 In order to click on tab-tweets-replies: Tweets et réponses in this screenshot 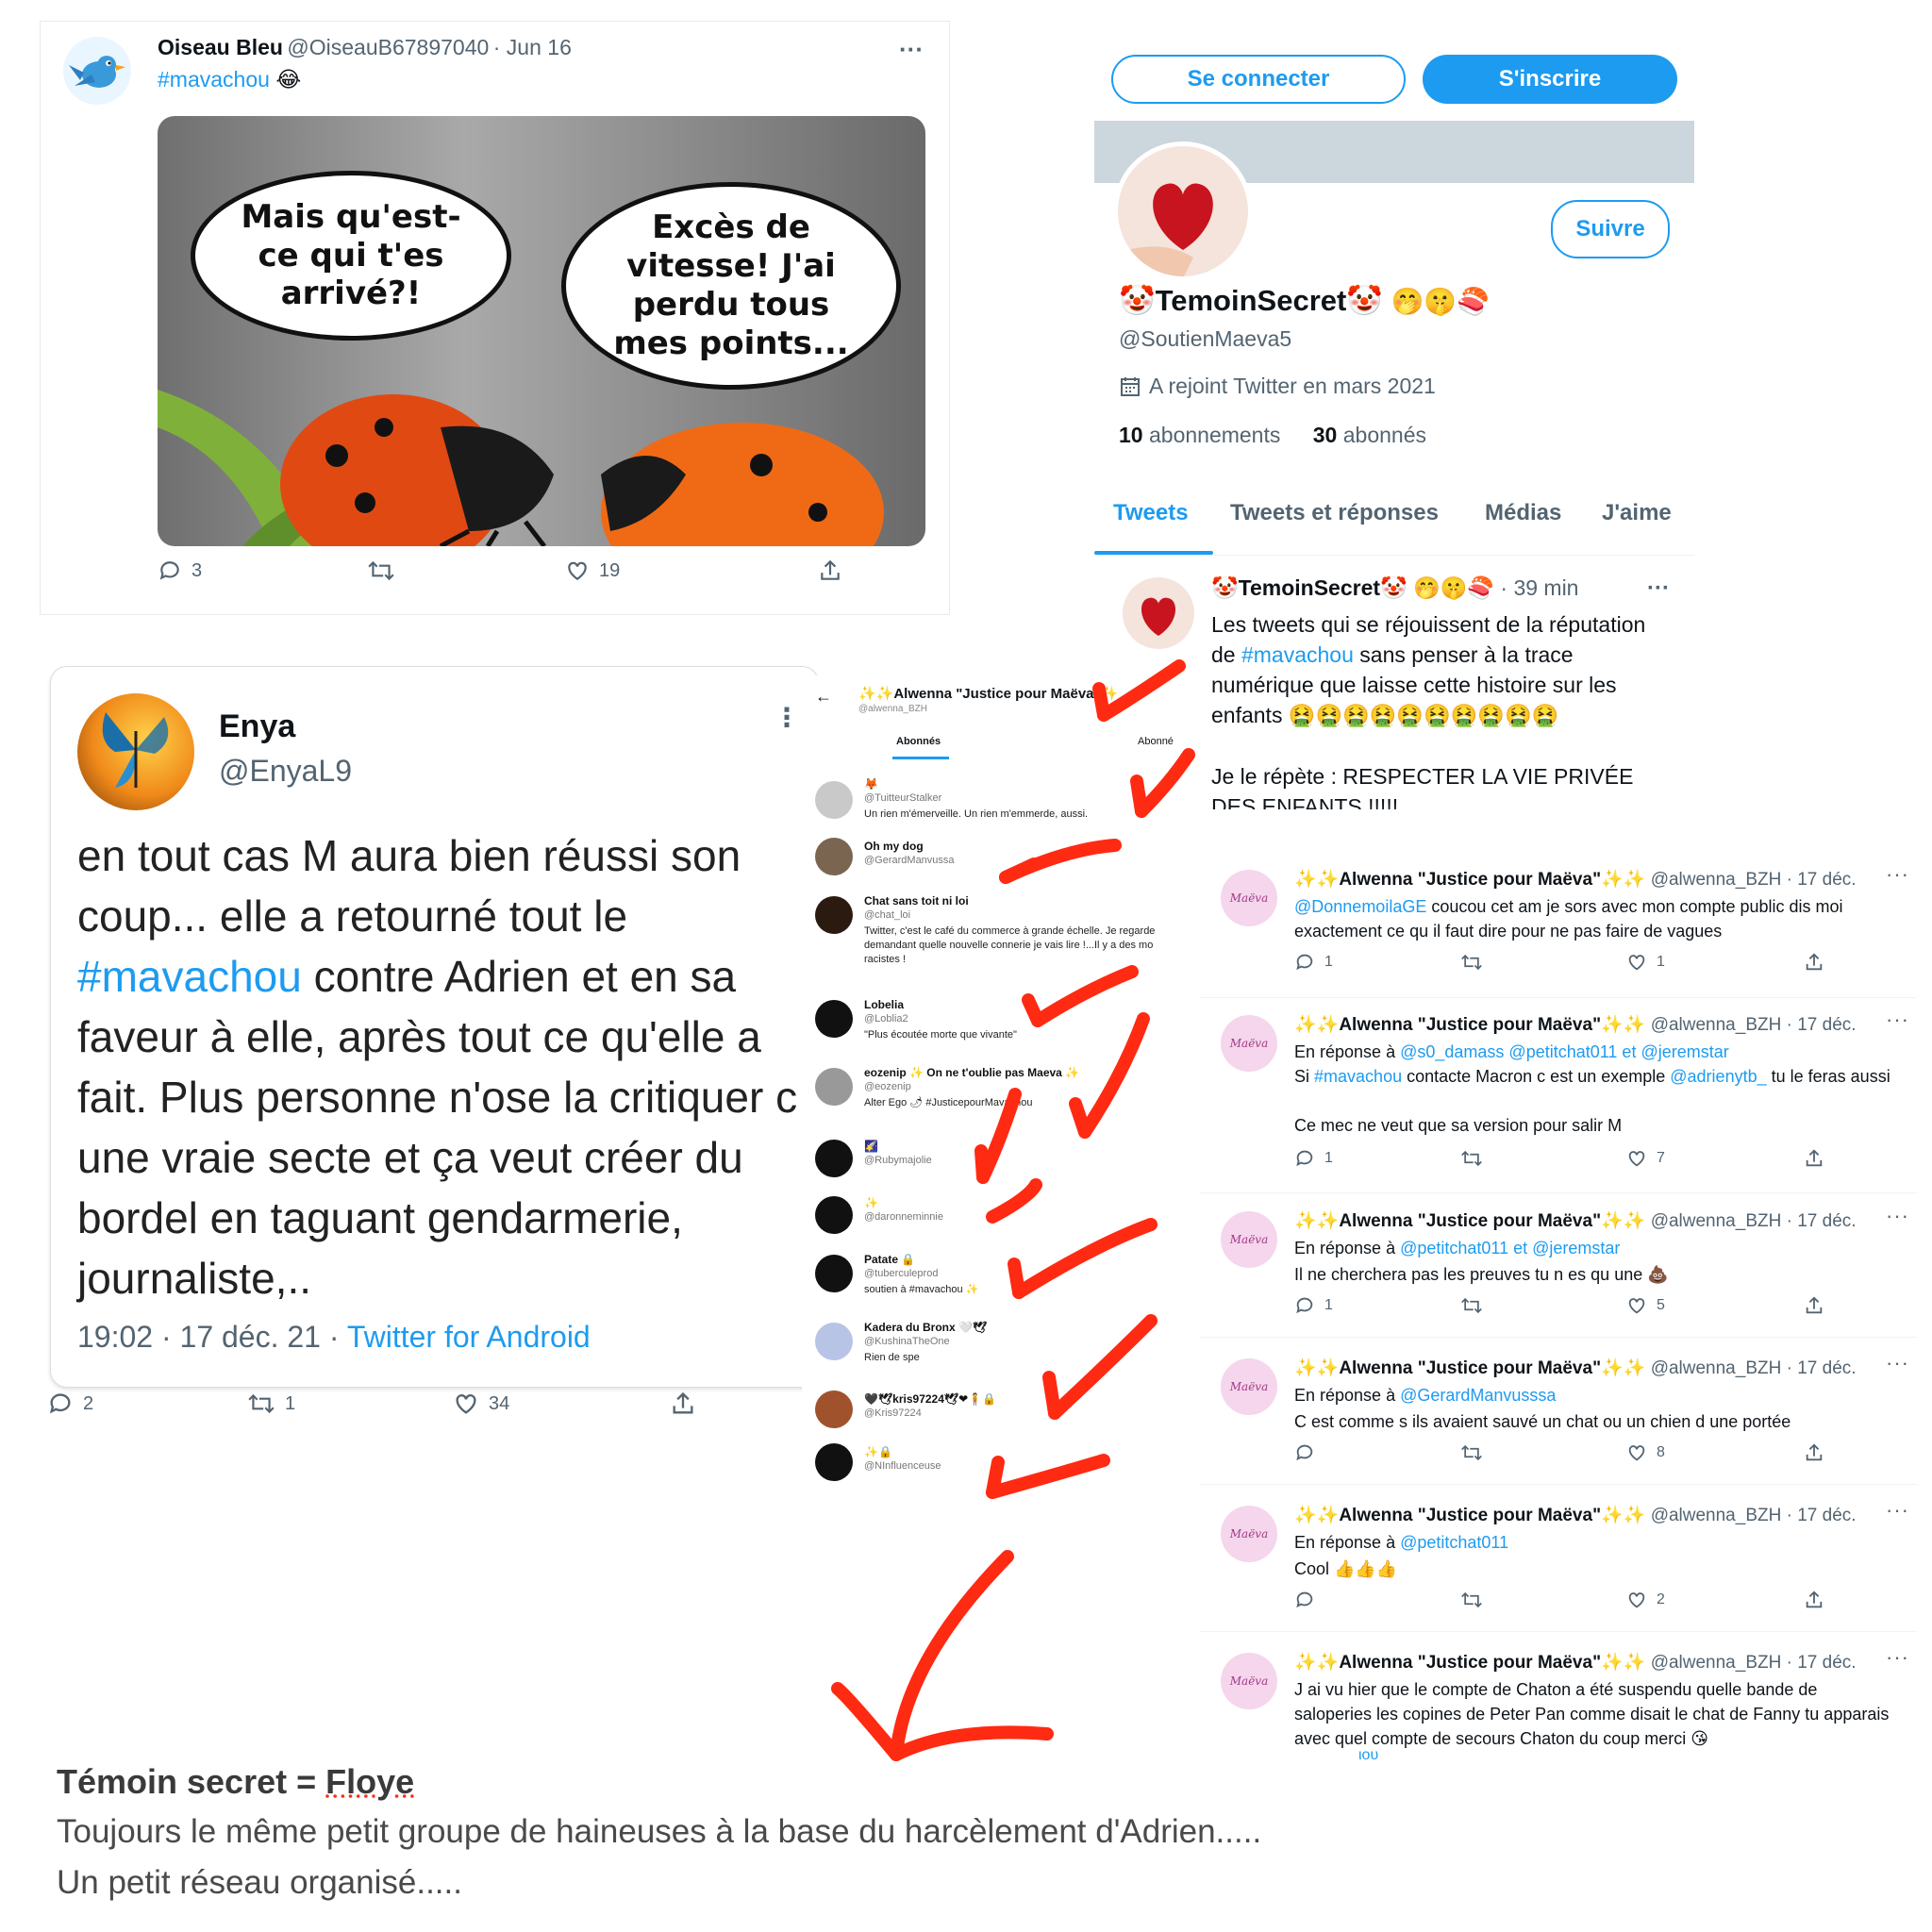, I will do `click(1334, 513)`.